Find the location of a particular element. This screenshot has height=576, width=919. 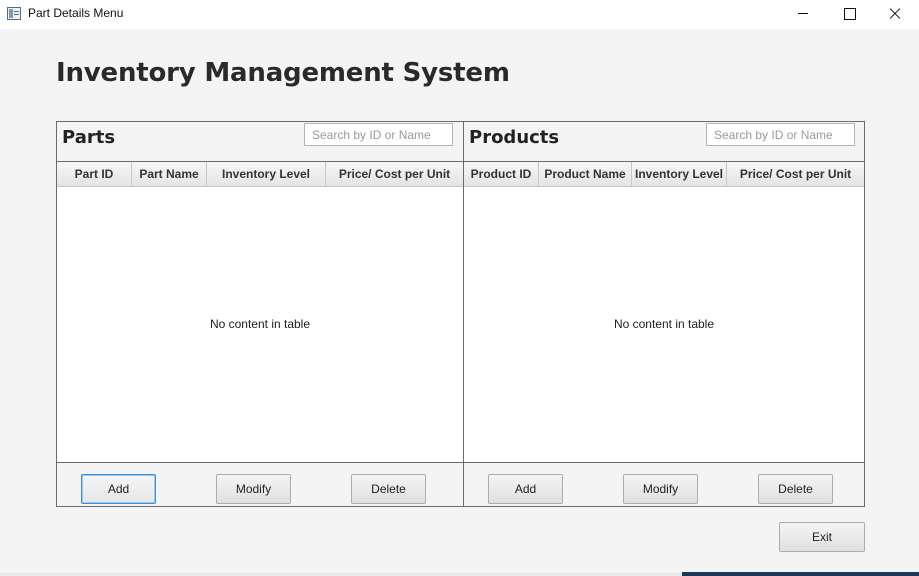

column-header-product-id: Product ID is located at coordinates (501, 174).